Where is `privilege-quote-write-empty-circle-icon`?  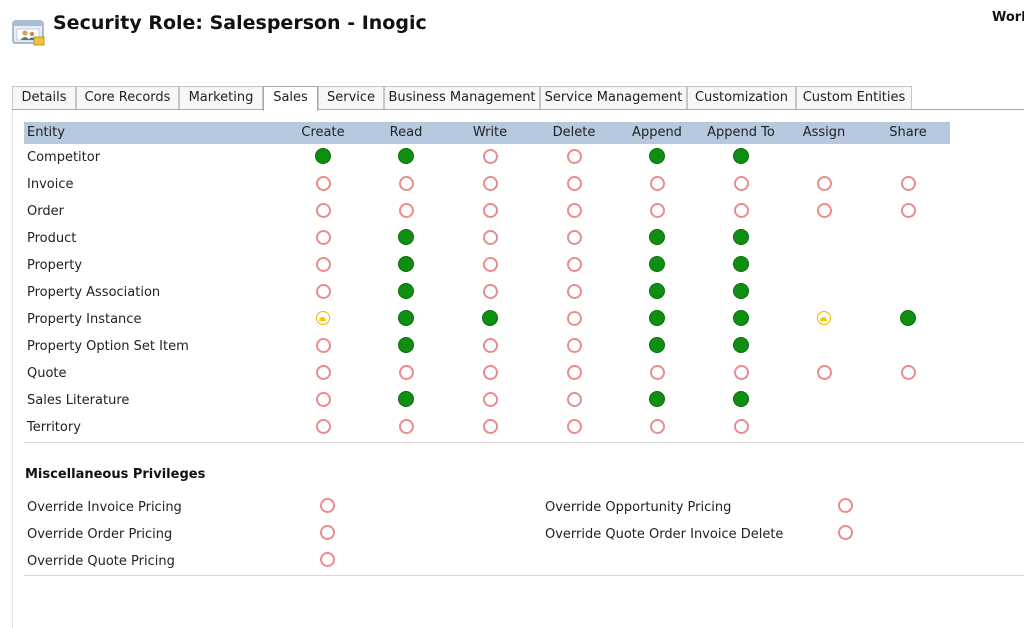
privilege-quote-write-empty-circle-icon is located at coordinates (490, 372).